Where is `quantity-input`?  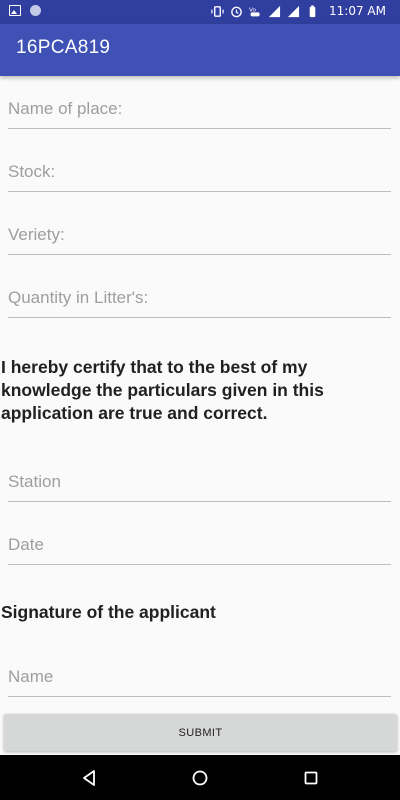
quantity-input is located at coordinates (199, 298).